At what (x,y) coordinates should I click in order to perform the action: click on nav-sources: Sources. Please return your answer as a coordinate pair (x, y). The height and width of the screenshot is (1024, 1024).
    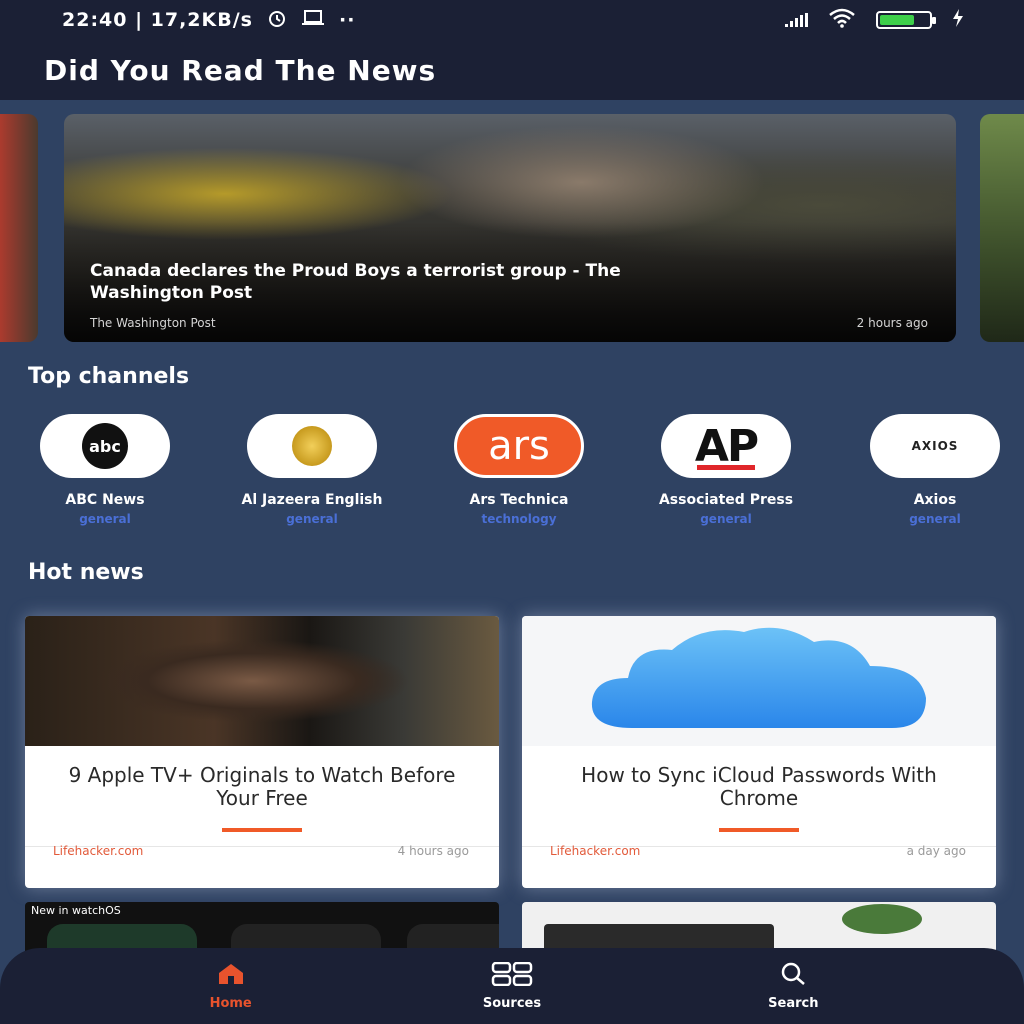
    Looking at the image, I should click on (512, 986).